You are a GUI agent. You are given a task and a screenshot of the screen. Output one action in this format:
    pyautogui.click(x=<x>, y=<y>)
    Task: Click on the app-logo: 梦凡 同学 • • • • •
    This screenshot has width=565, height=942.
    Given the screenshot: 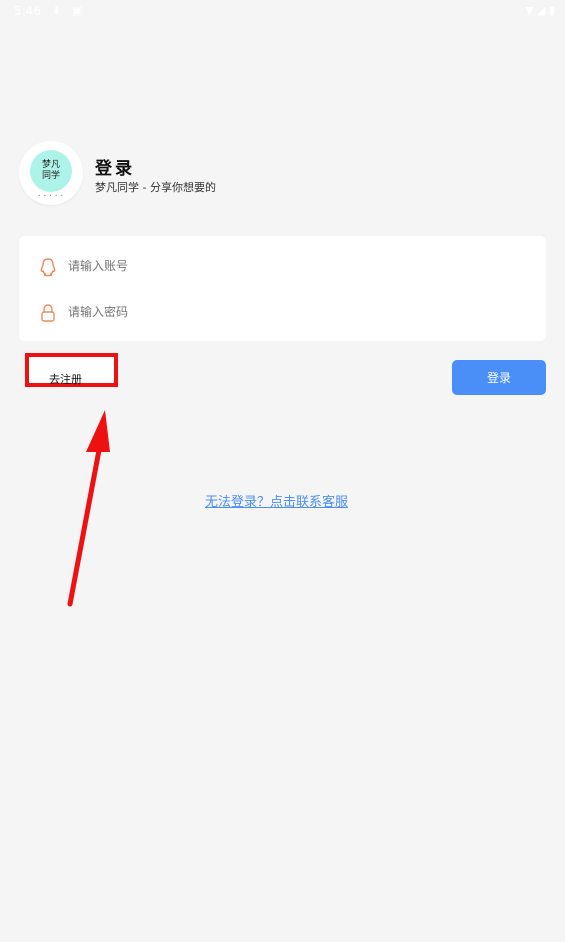 What is the action you would take?
    pyautogui.click(x=51, y=173)
    